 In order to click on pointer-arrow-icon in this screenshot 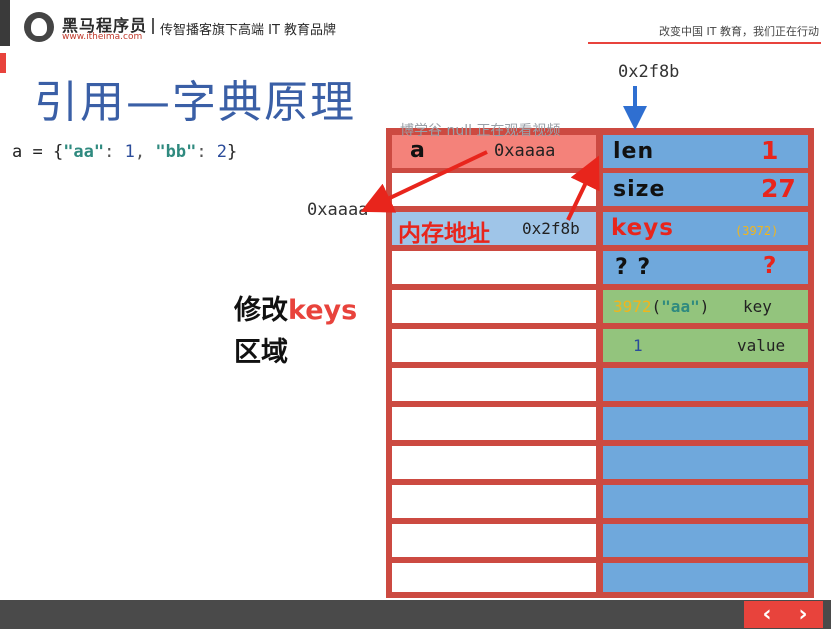, I will do `click(583, 188)`.